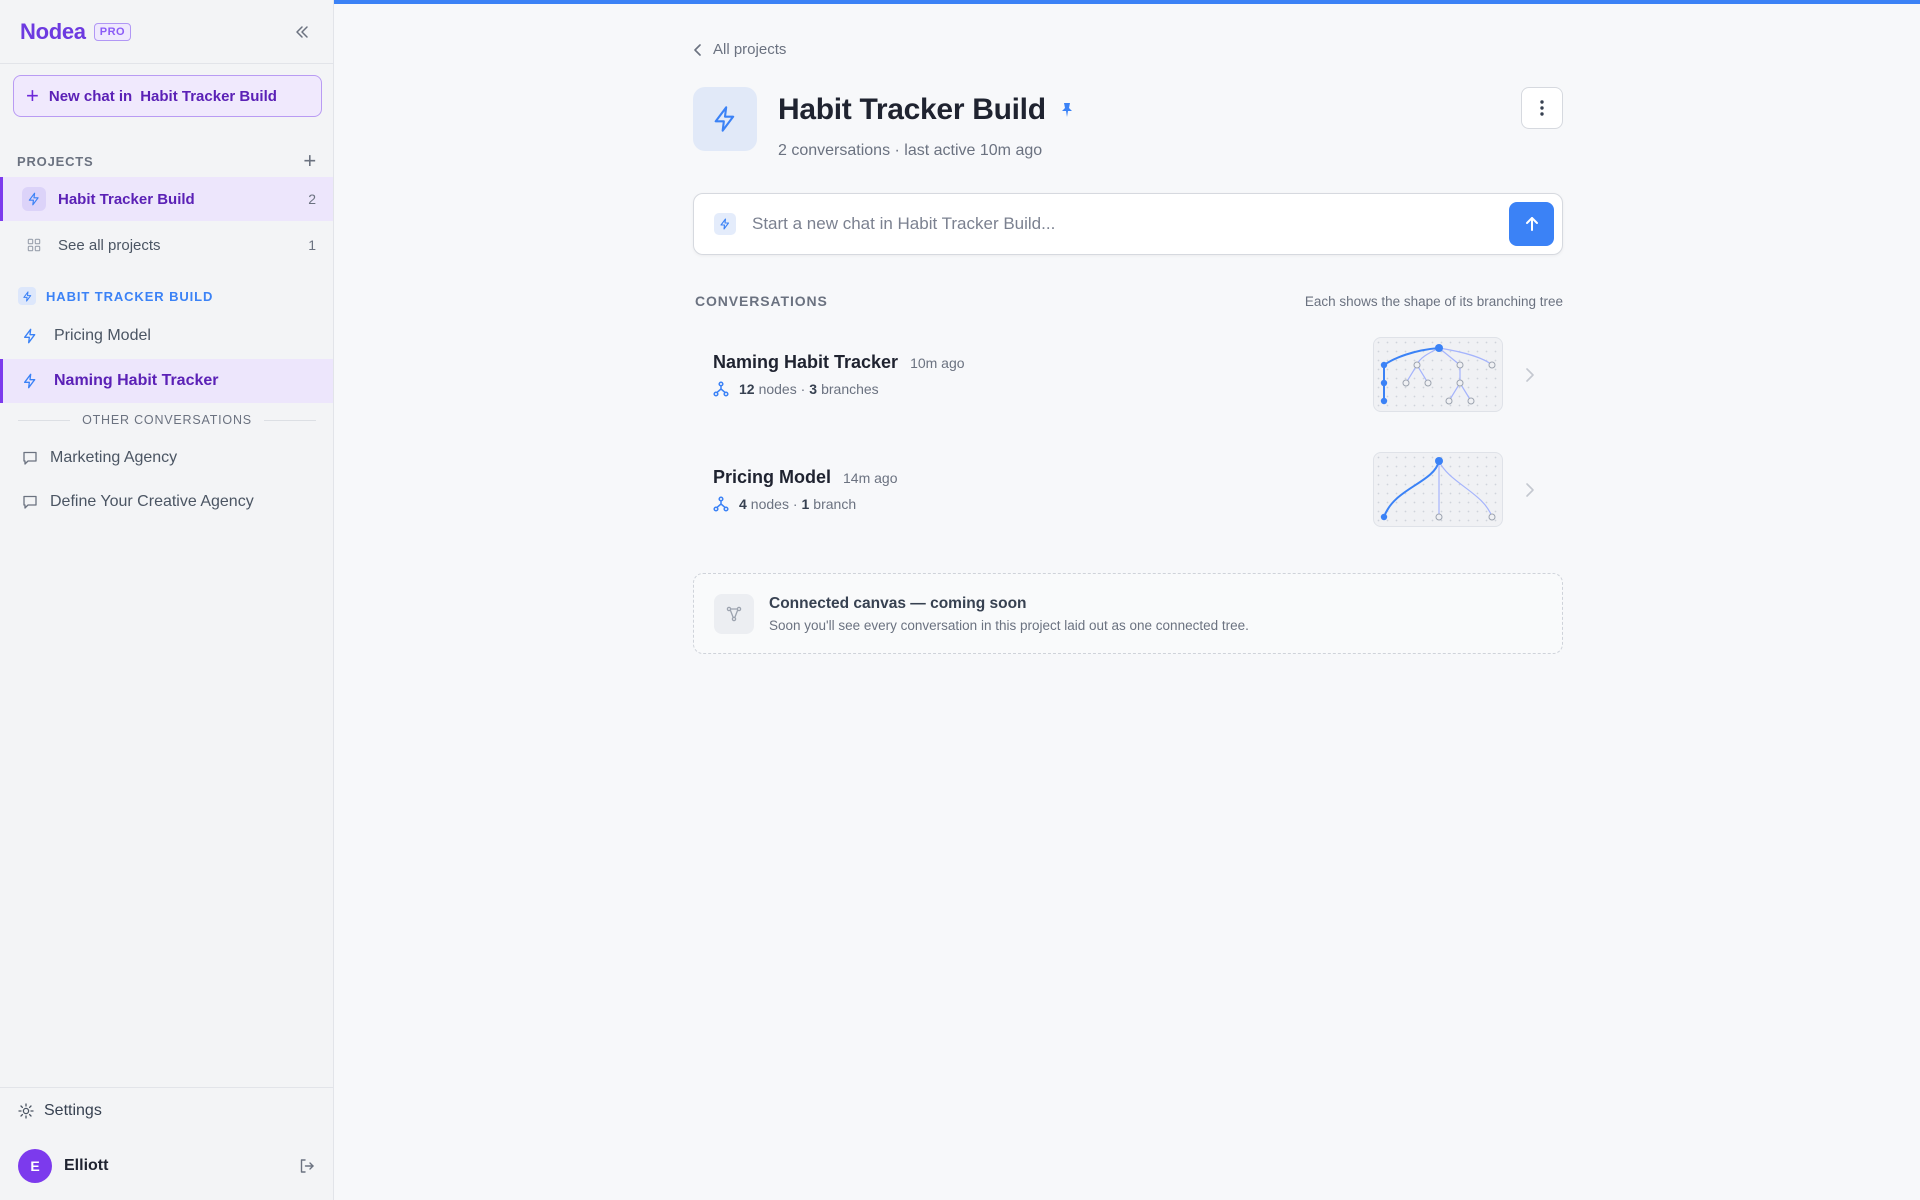  I want to click on more-options-button, so click(1542, 108).